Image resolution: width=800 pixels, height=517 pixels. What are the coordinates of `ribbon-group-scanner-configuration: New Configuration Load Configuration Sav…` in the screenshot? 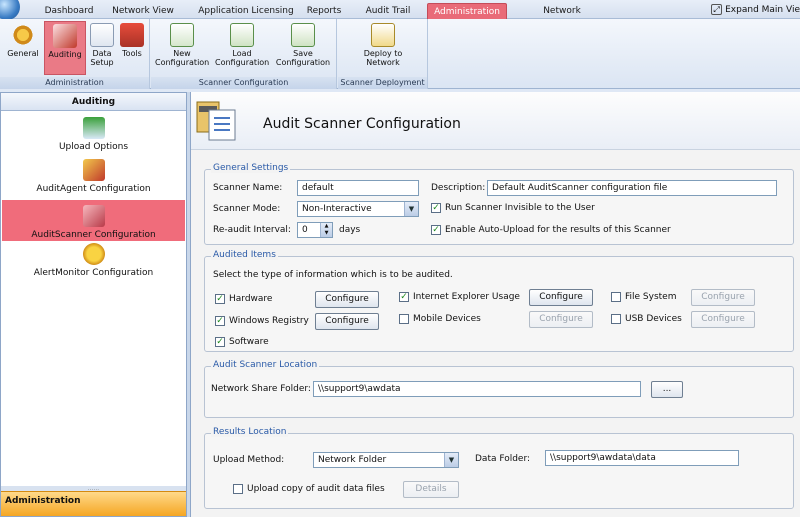 It's located at (244, 54).